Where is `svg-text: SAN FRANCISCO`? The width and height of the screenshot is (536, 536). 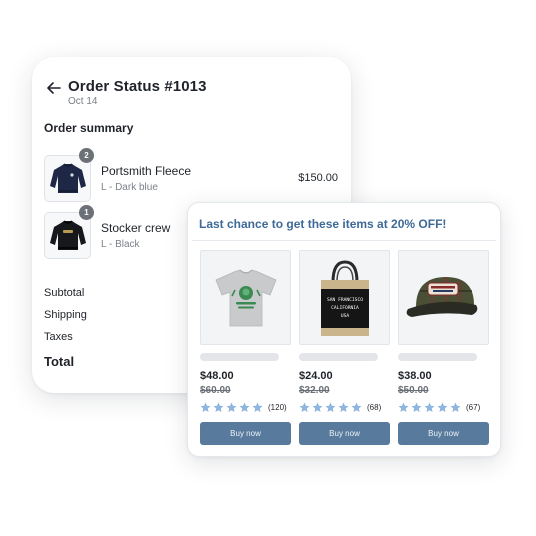
svg-text: SAN FRANCISCO is located at coordinates (345, 300).